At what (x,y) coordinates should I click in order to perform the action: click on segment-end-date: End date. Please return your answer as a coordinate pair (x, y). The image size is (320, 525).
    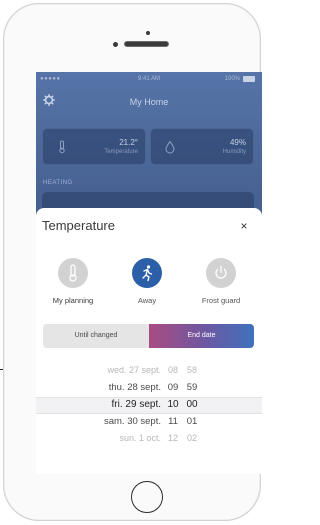
    Looking at the image, I should click on (201, 336).